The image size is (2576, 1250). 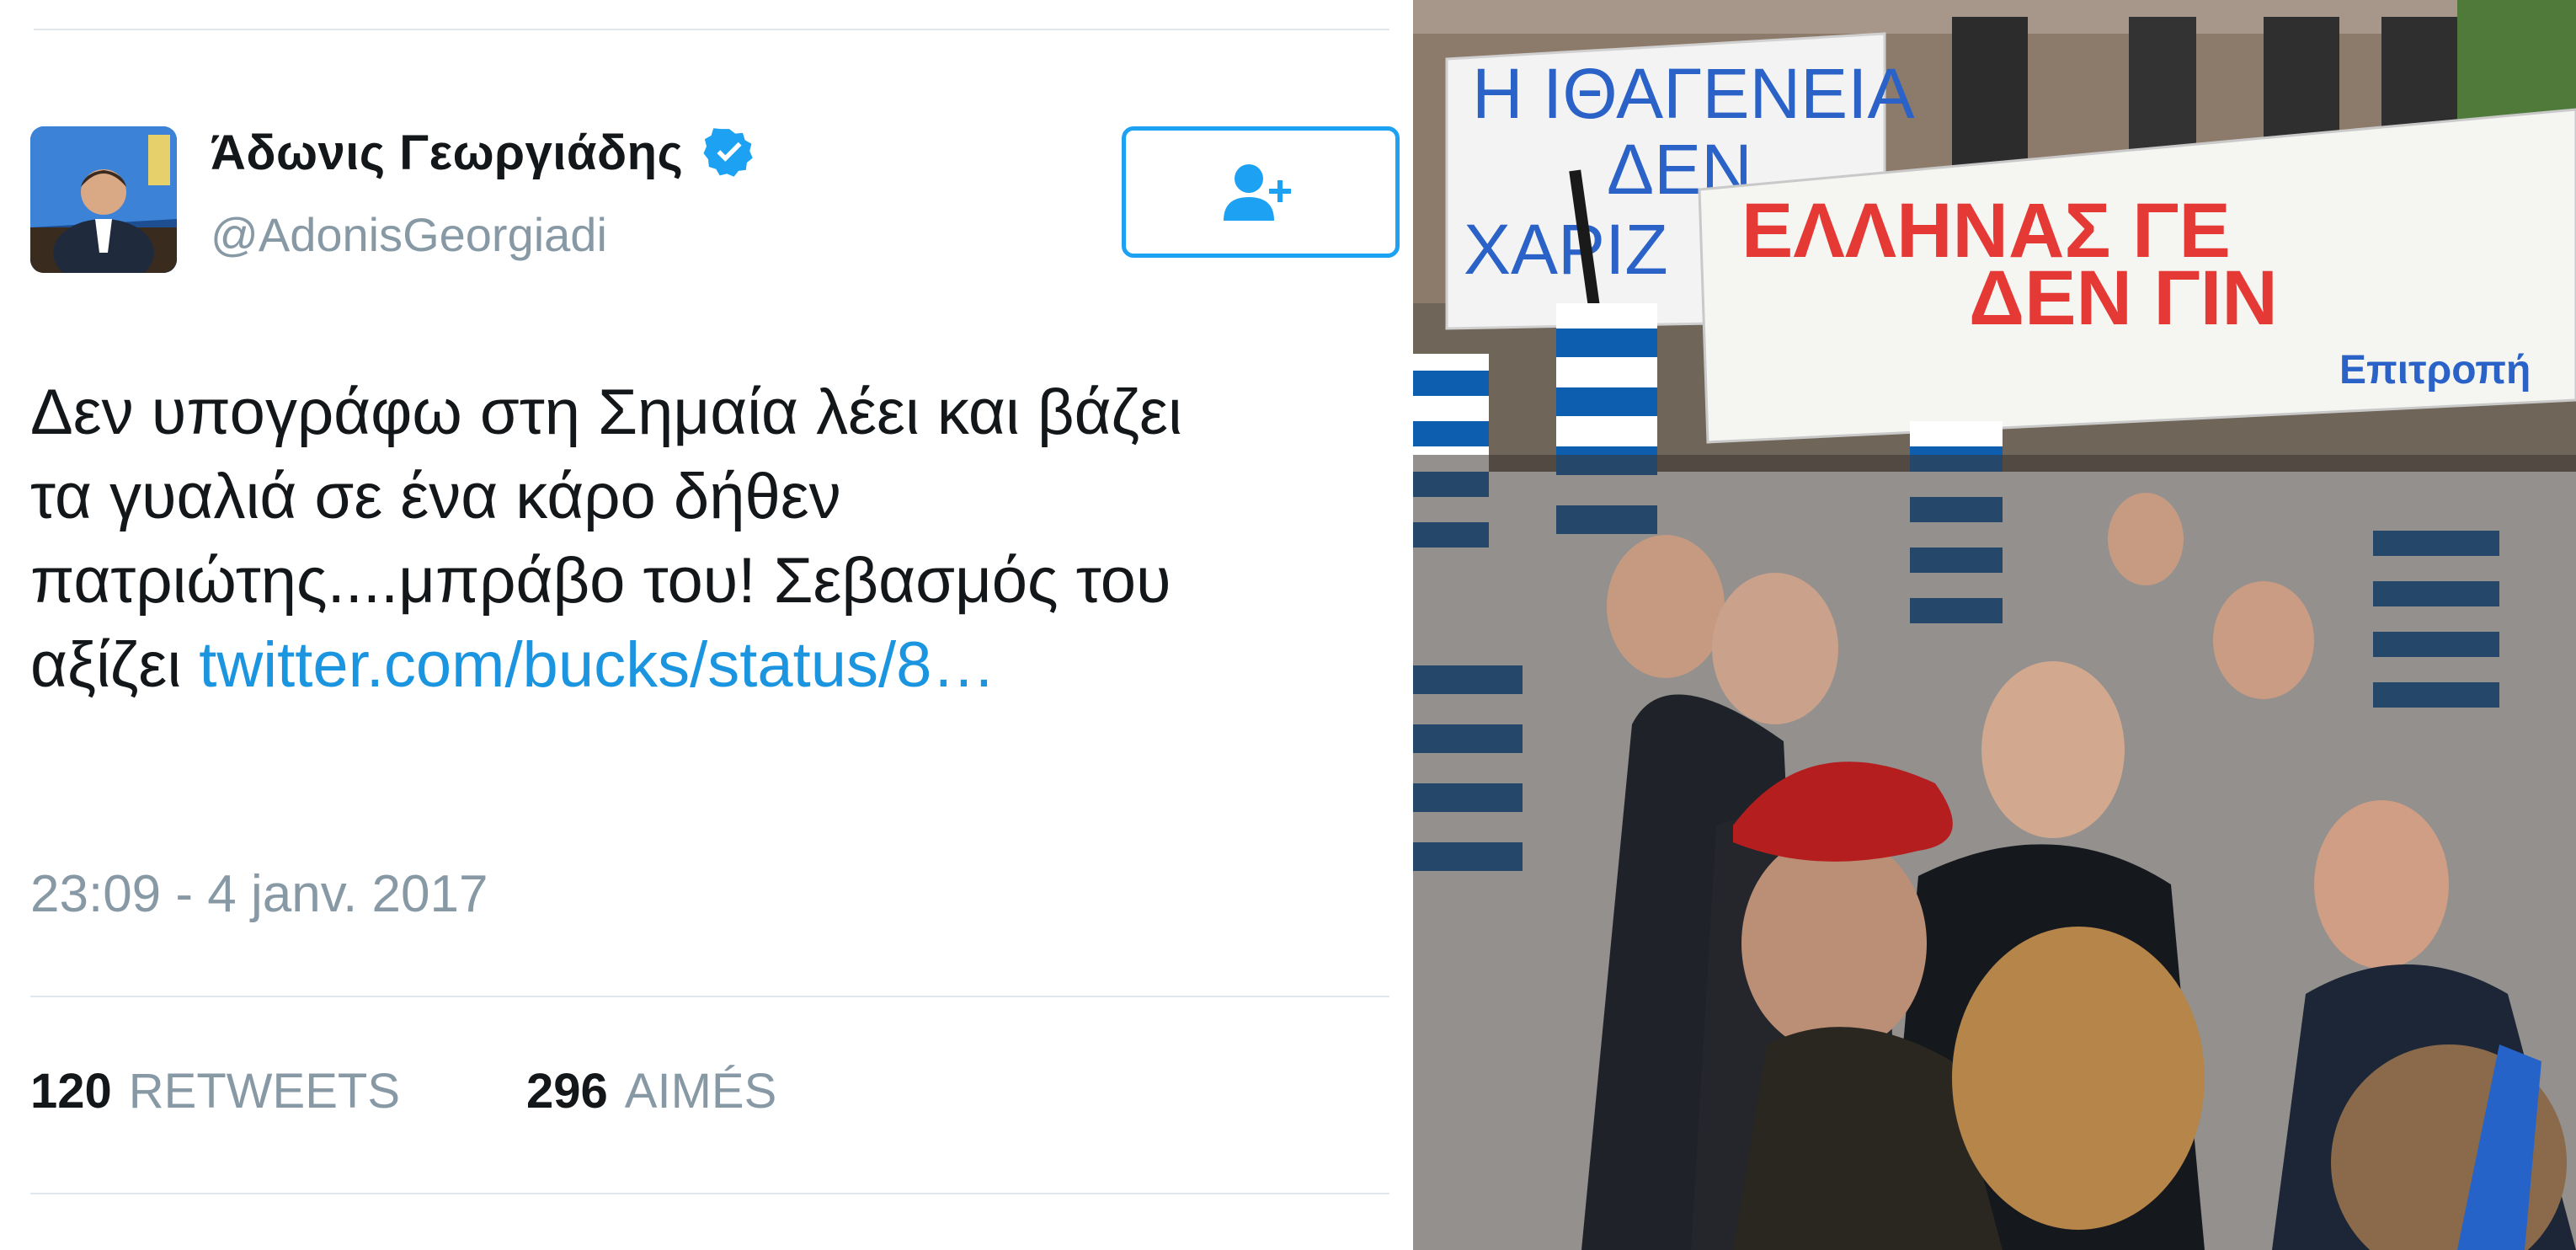 What do you see at coordinates (103, 199) in the screenshot?
I see `avatar` at bounding box center [103, 199].